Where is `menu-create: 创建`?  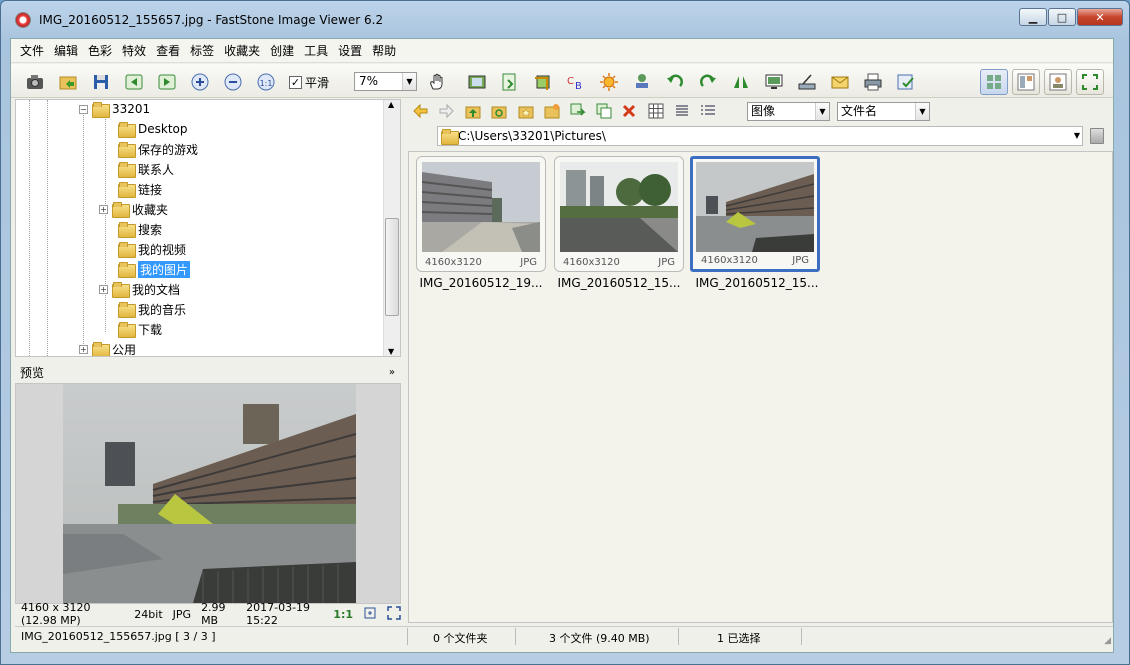 menu-create: 创建 is located at coordinates (282, 50).